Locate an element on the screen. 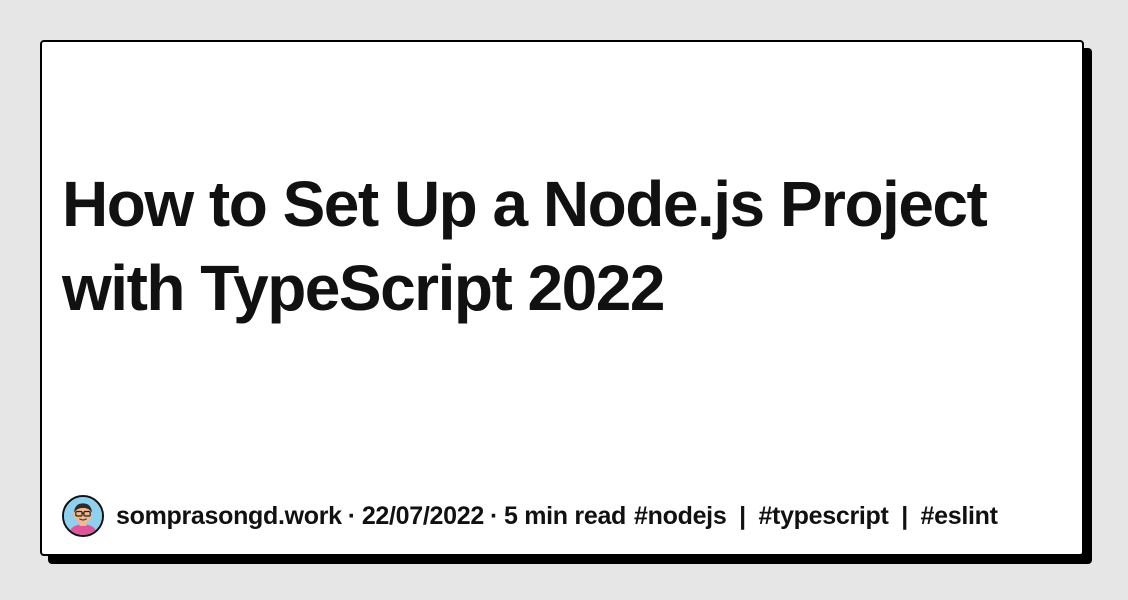  read-time: 5 min read is located at coordinates (565, 515).